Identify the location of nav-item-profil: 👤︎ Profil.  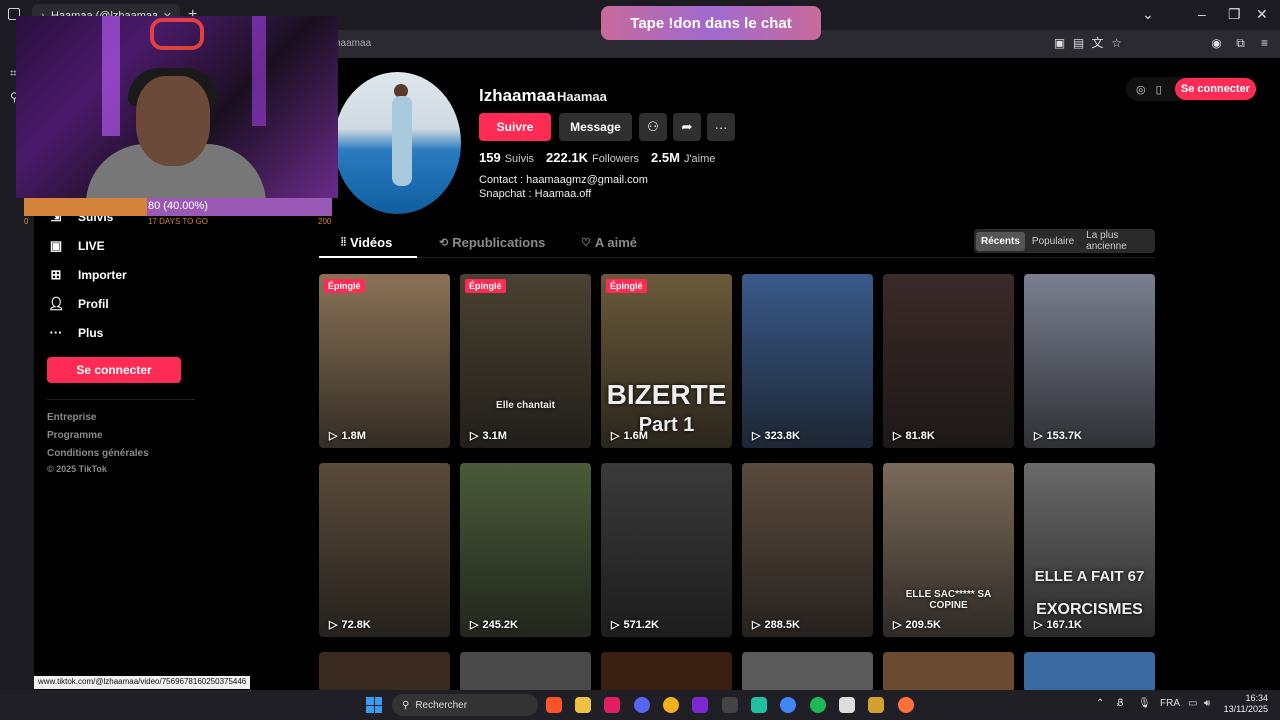
(78, 304).